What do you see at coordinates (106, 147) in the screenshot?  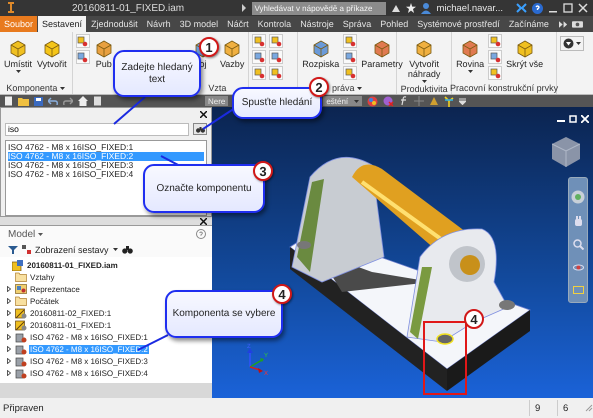 I see `result-item: ISO 4762 - M8 x 16ISO_FIXED:1` at bounding box center [106, 147].